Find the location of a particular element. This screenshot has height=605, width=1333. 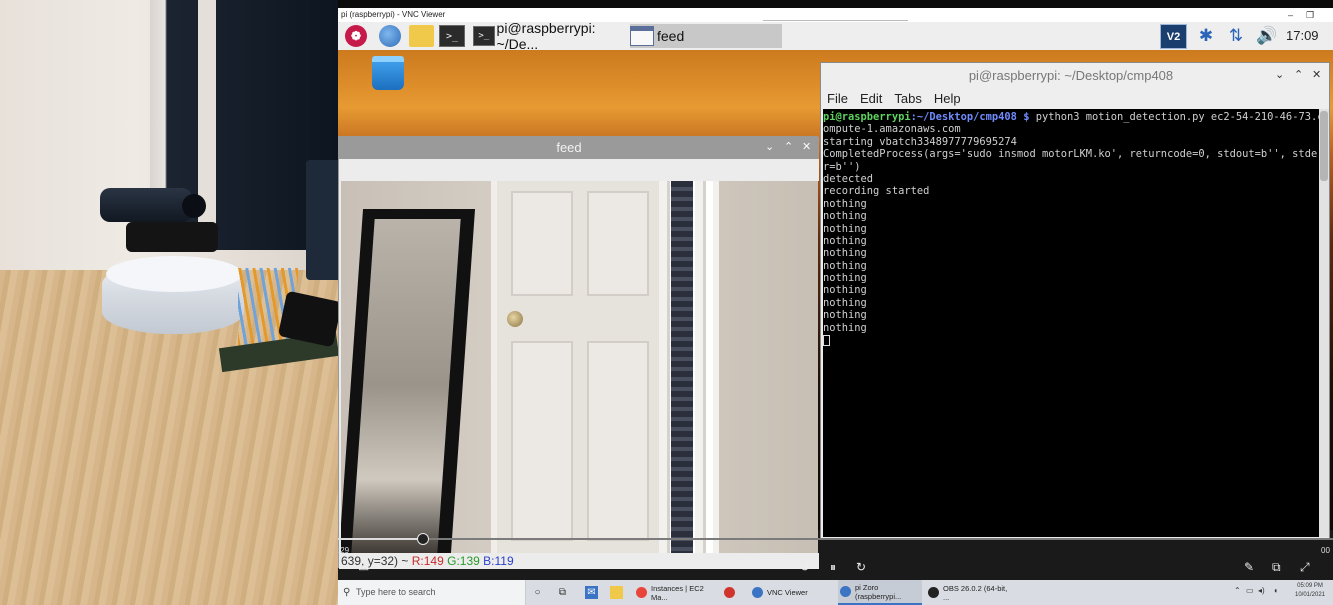

search-icon: ⚲ is located at coordinates (347, 592).